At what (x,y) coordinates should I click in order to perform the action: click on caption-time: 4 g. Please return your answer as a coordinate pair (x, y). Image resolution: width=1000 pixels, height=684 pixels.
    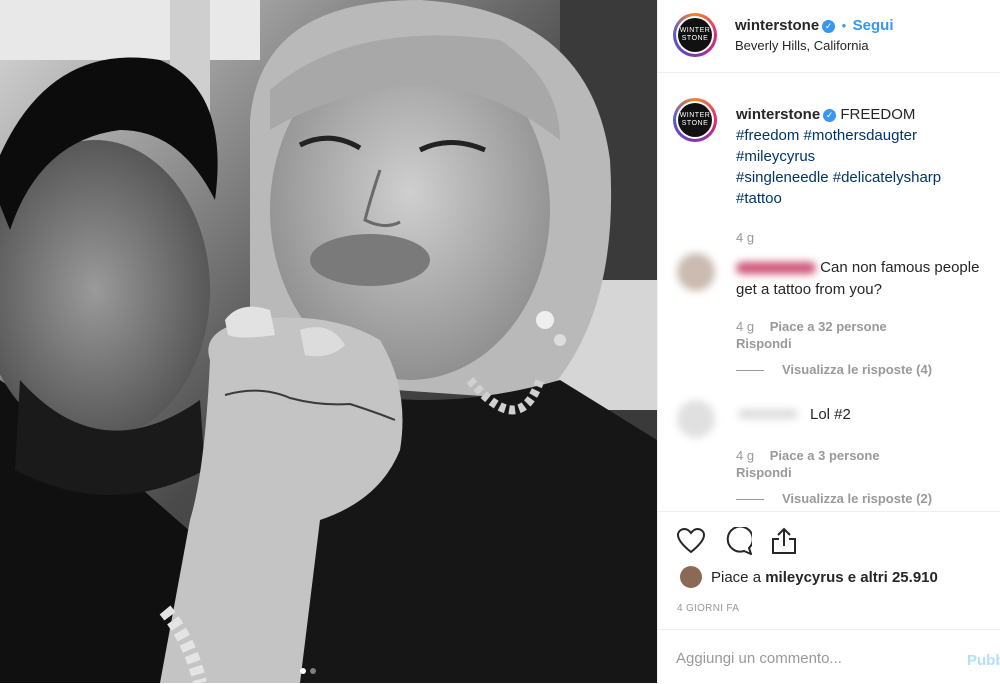
    Looking at the image, I should click on (745, 237).